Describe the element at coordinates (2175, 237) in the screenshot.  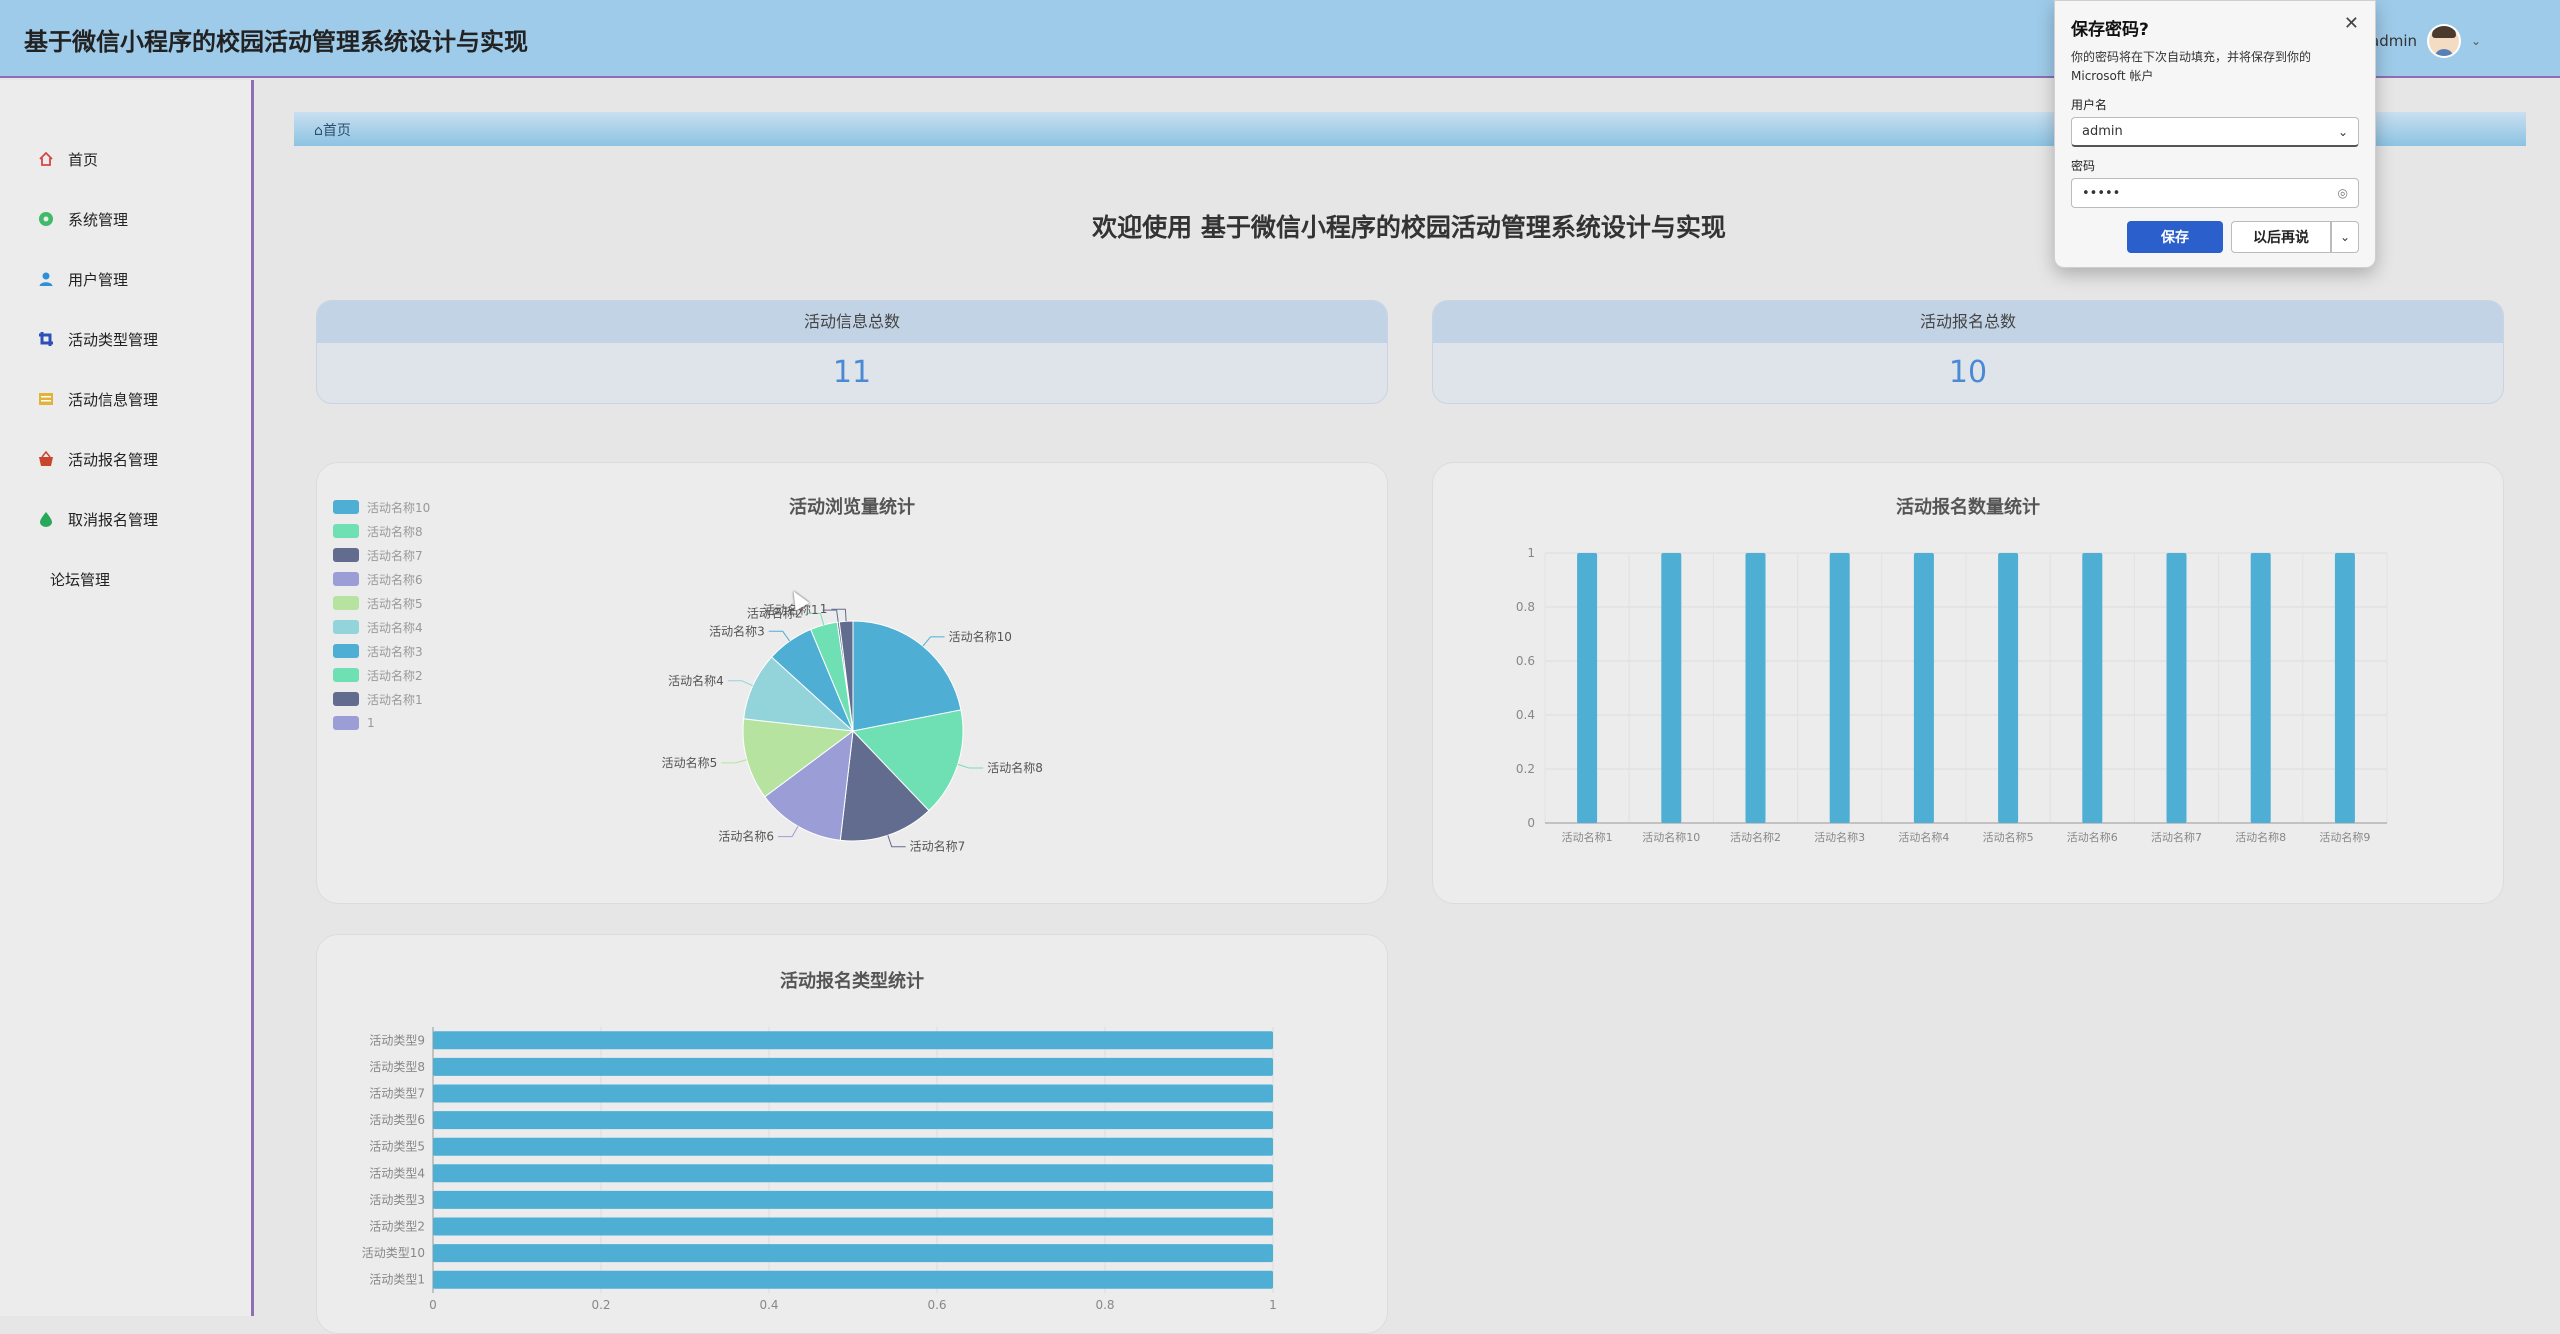
I see `save-button: 保存` at that location.